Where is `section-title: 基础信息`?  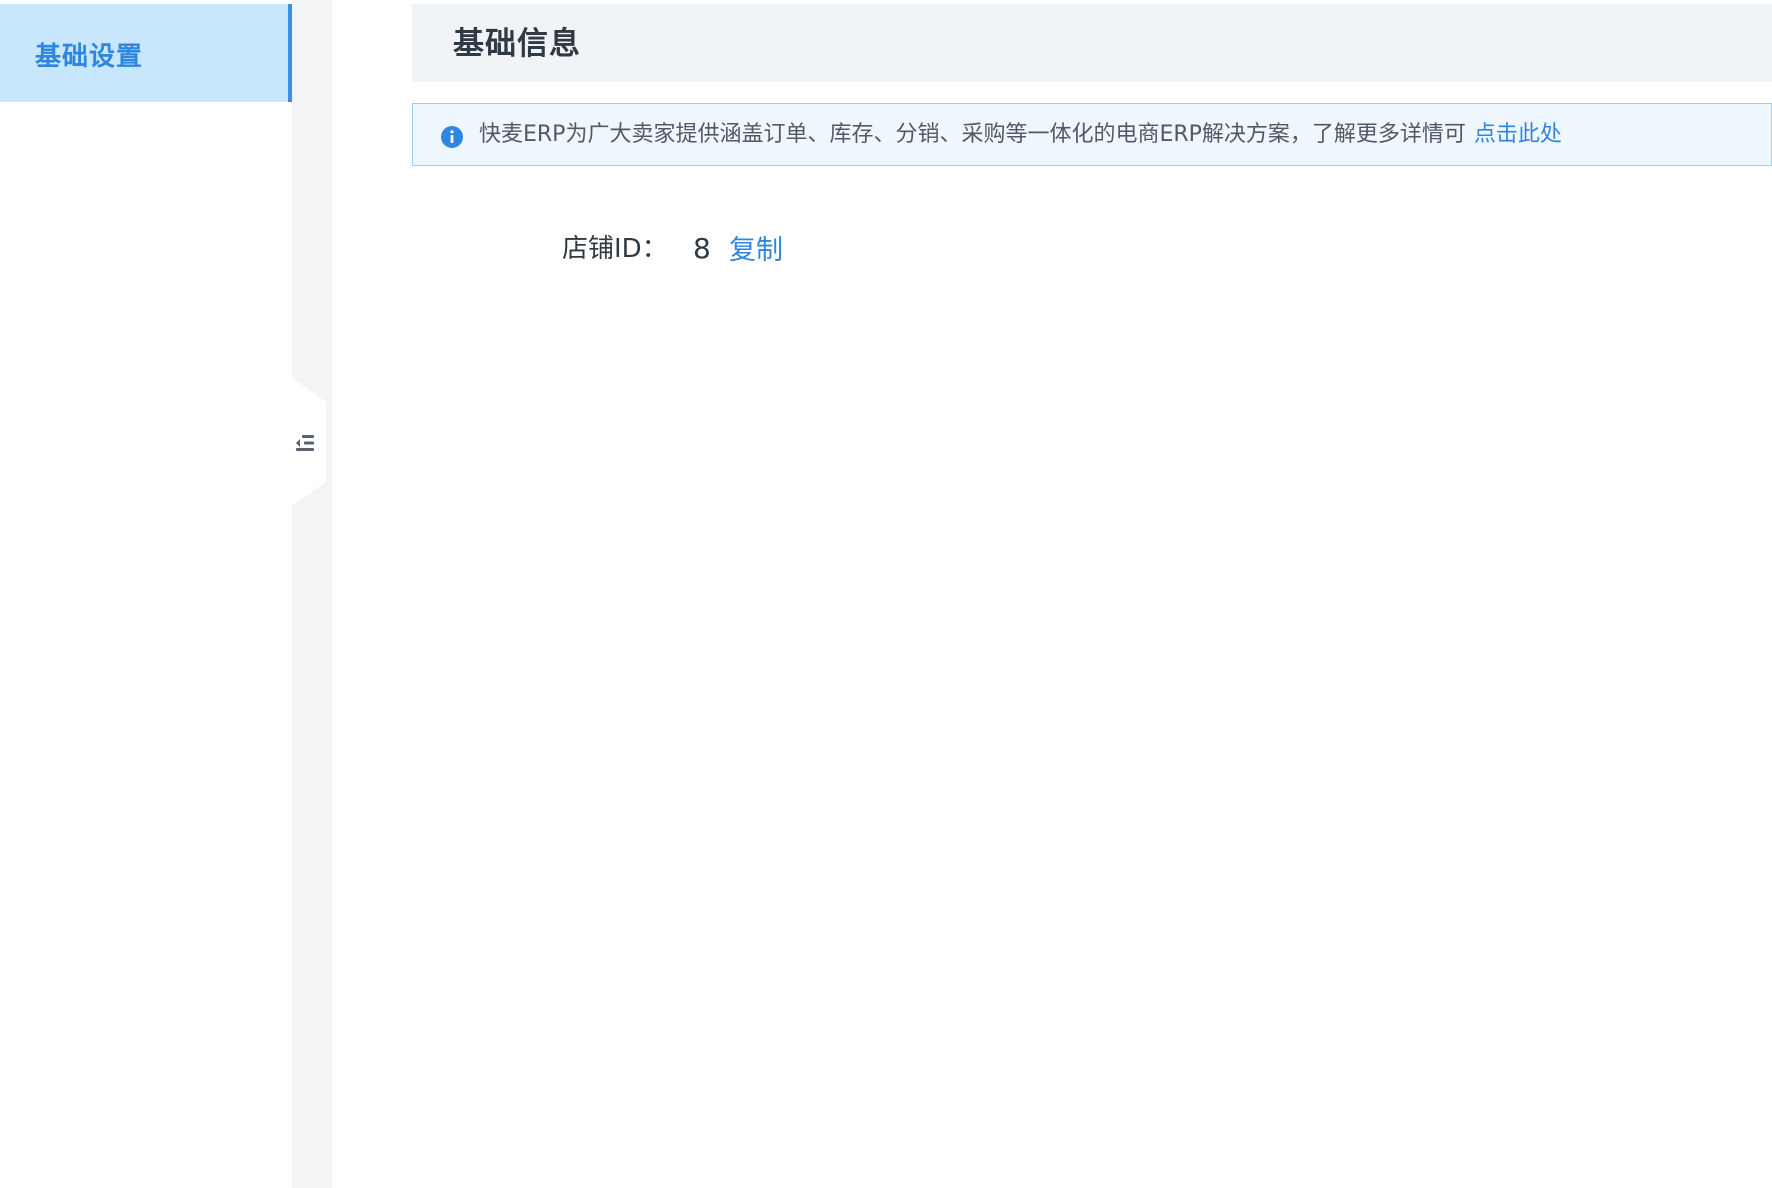 section-title: 基础信息 is located at coordinates (517, 44).